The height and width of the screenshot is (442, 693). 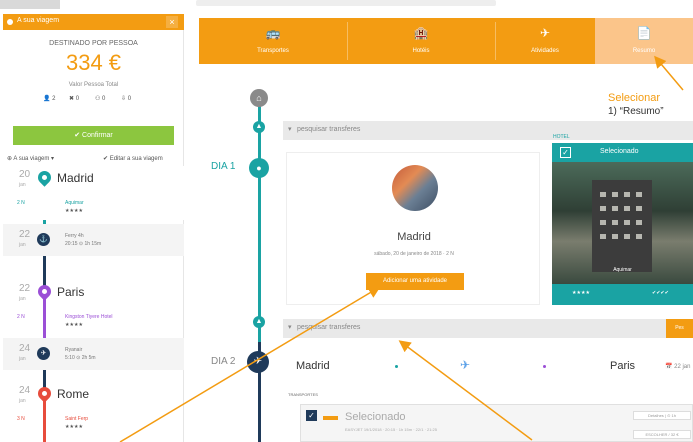 I want to click on hotel-card: ✓ Selecionado Aquimar ★★★★ ✔✔✔✔, so click(x=622, y=224).